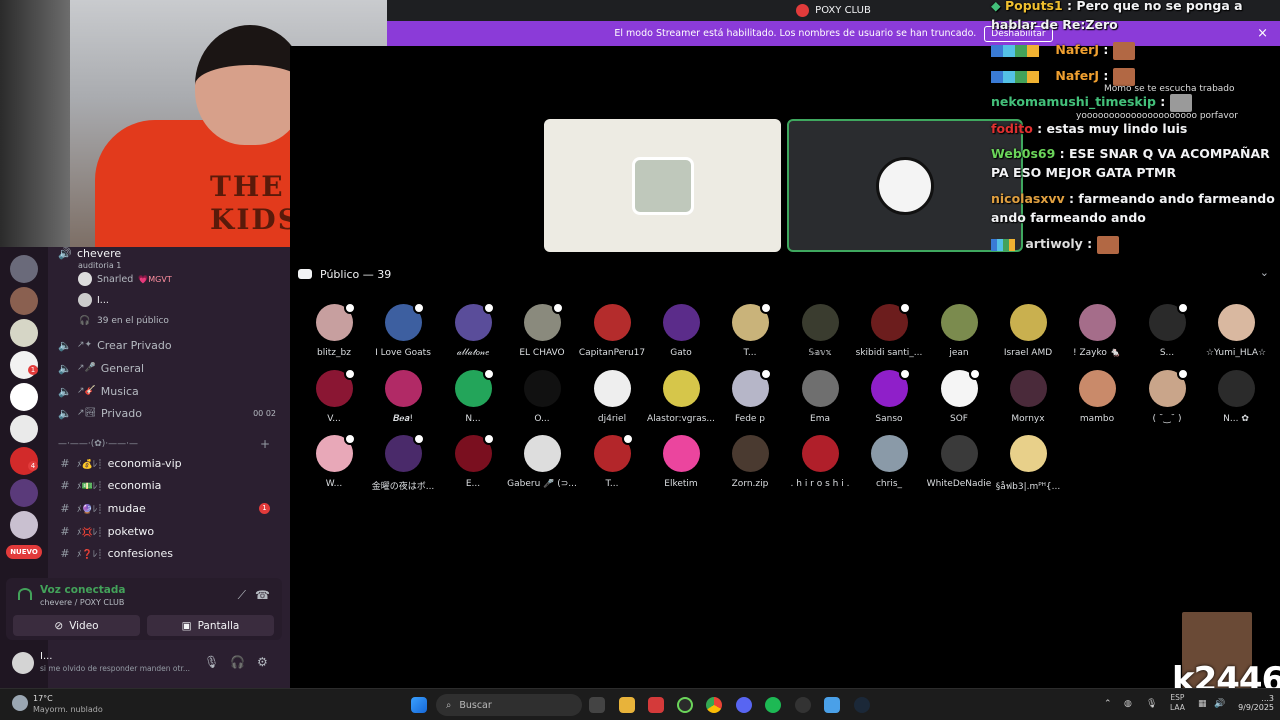 This screenshot has height=720, width=1280. What do you see at coordinates (169, 413) in the screenshot?
I see `channel-privado: 🔈 ↗🏞 Privado 00 02` at bounding box center [169, 413].